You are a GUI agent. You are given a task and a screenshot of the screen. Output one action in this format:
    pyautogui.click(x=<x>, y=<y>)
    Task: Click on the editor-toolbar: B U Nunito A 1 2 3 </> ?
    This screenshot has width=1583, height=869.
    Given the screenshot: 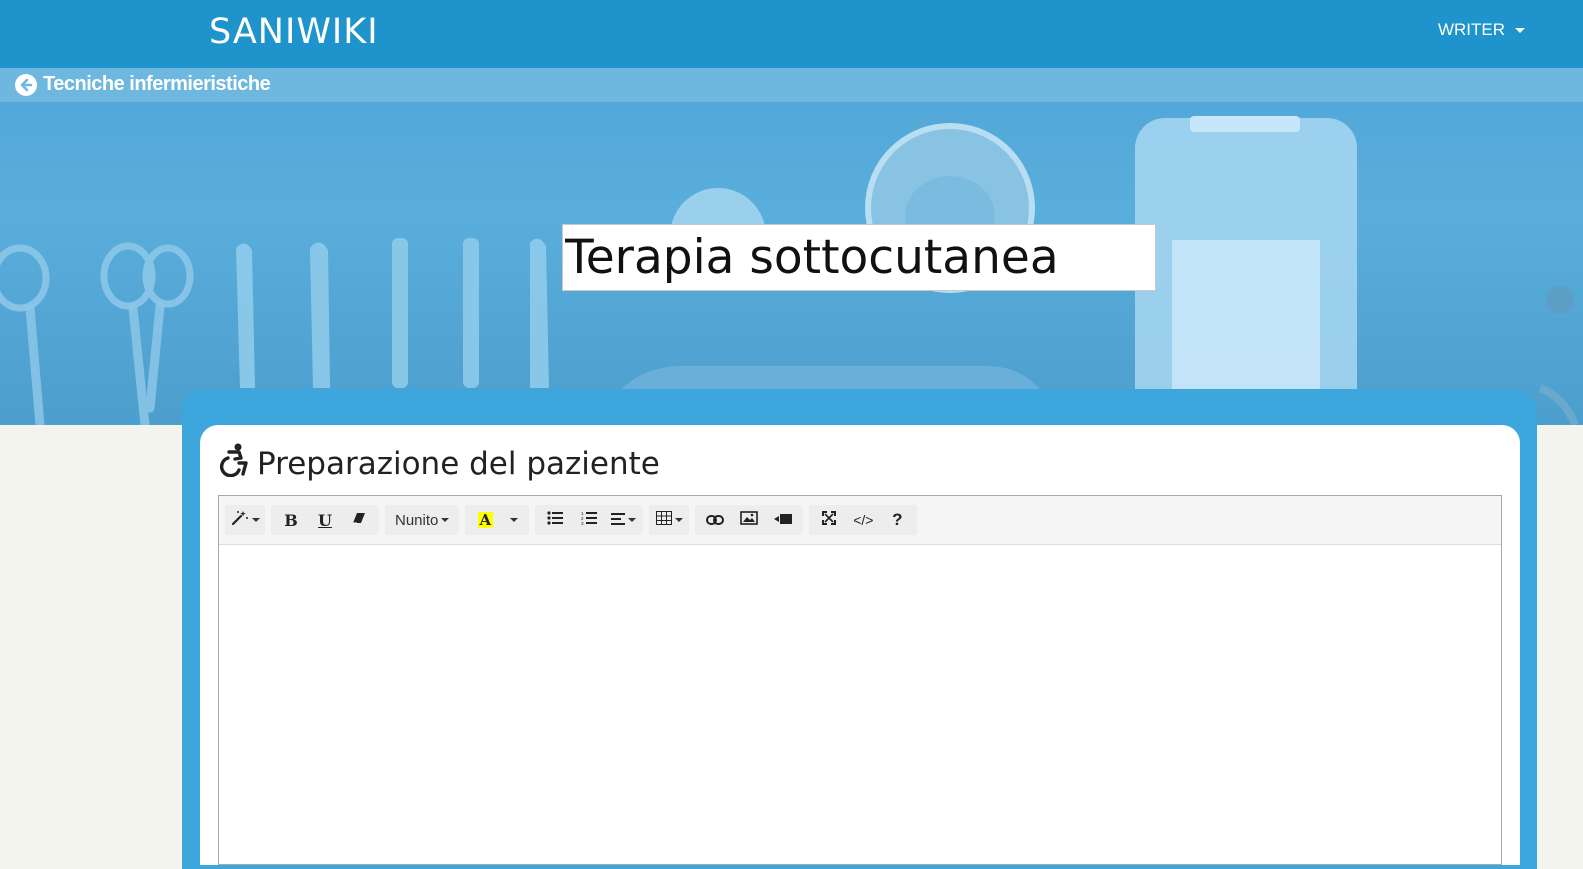 What is the action you would take?
    pyautogui.click(x=860, y=520)
    